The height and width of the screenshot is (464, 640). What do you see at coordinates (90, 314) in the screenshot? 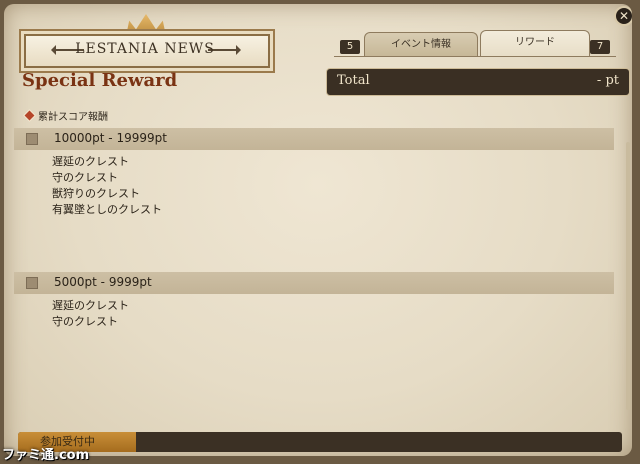
I see `reward-item-list: 遅延のクレスト 守のクレスト` at bounding box center [90, 314].